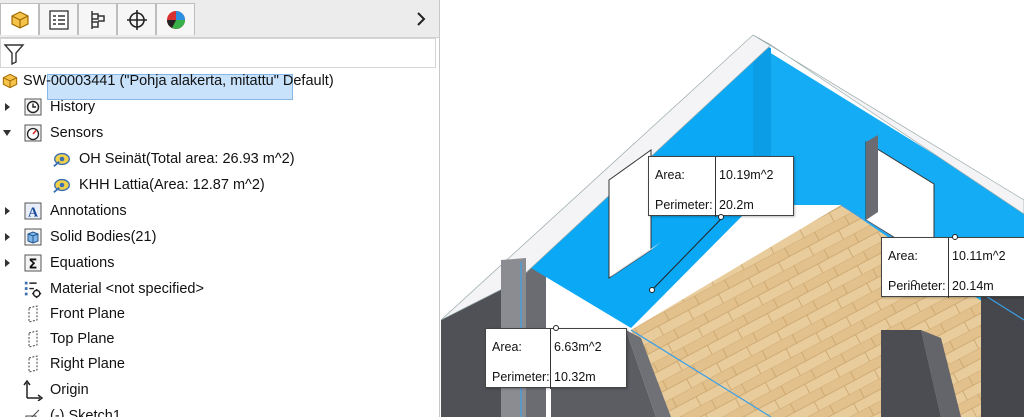 The height and width of the screenshot is (417, 1024). Describe the element at coordinates (219, 338) in the screenshot. I see `tree-item-top-plane: Top Plane` at that location.